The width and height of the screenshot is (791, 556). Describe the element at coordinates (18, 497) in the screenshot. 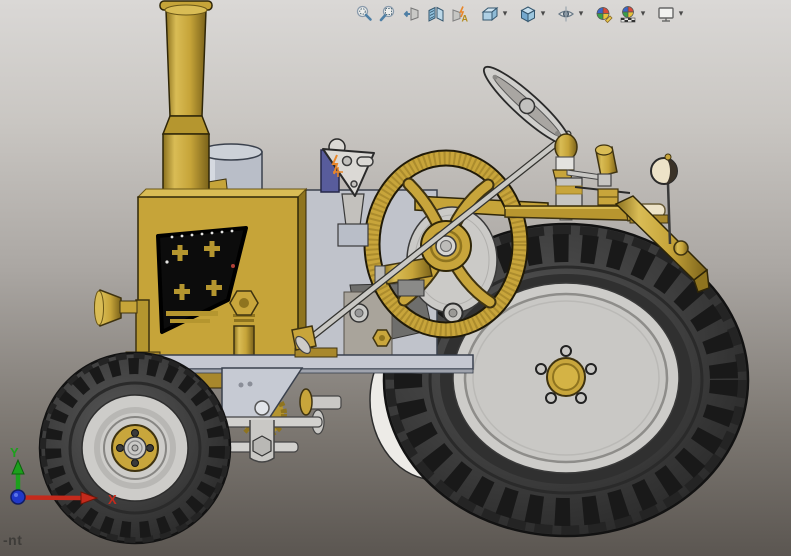

I see `triad-z-axis` at that location.